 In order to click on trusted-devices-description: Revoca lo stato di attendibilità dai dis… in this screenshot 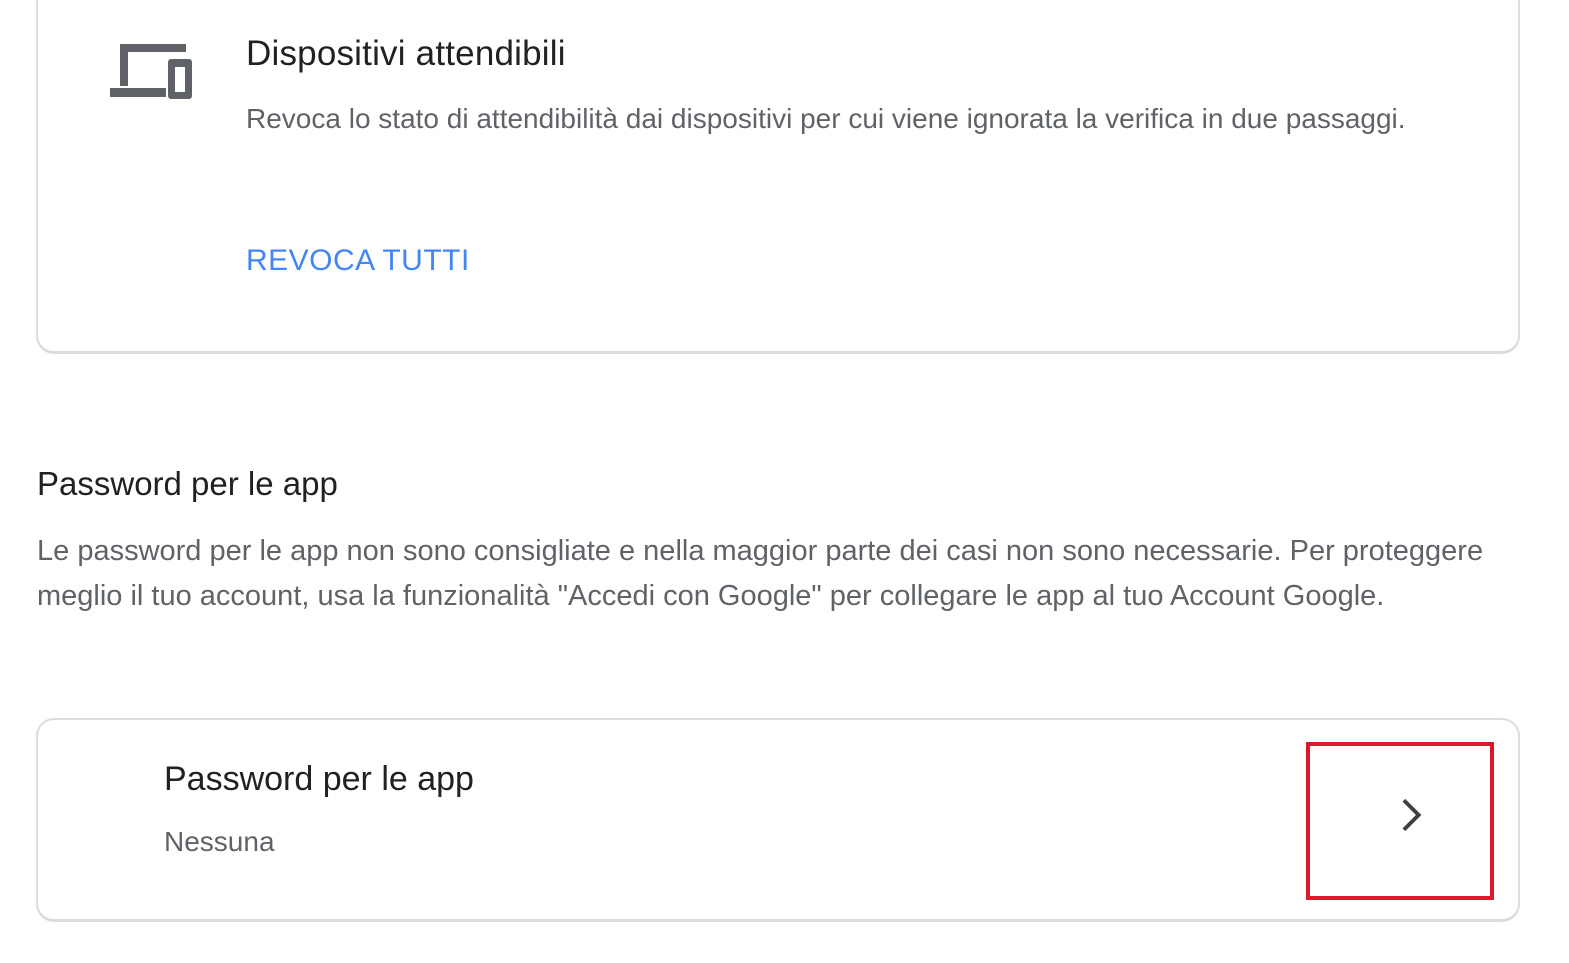, I will do `click(826, 118)`.